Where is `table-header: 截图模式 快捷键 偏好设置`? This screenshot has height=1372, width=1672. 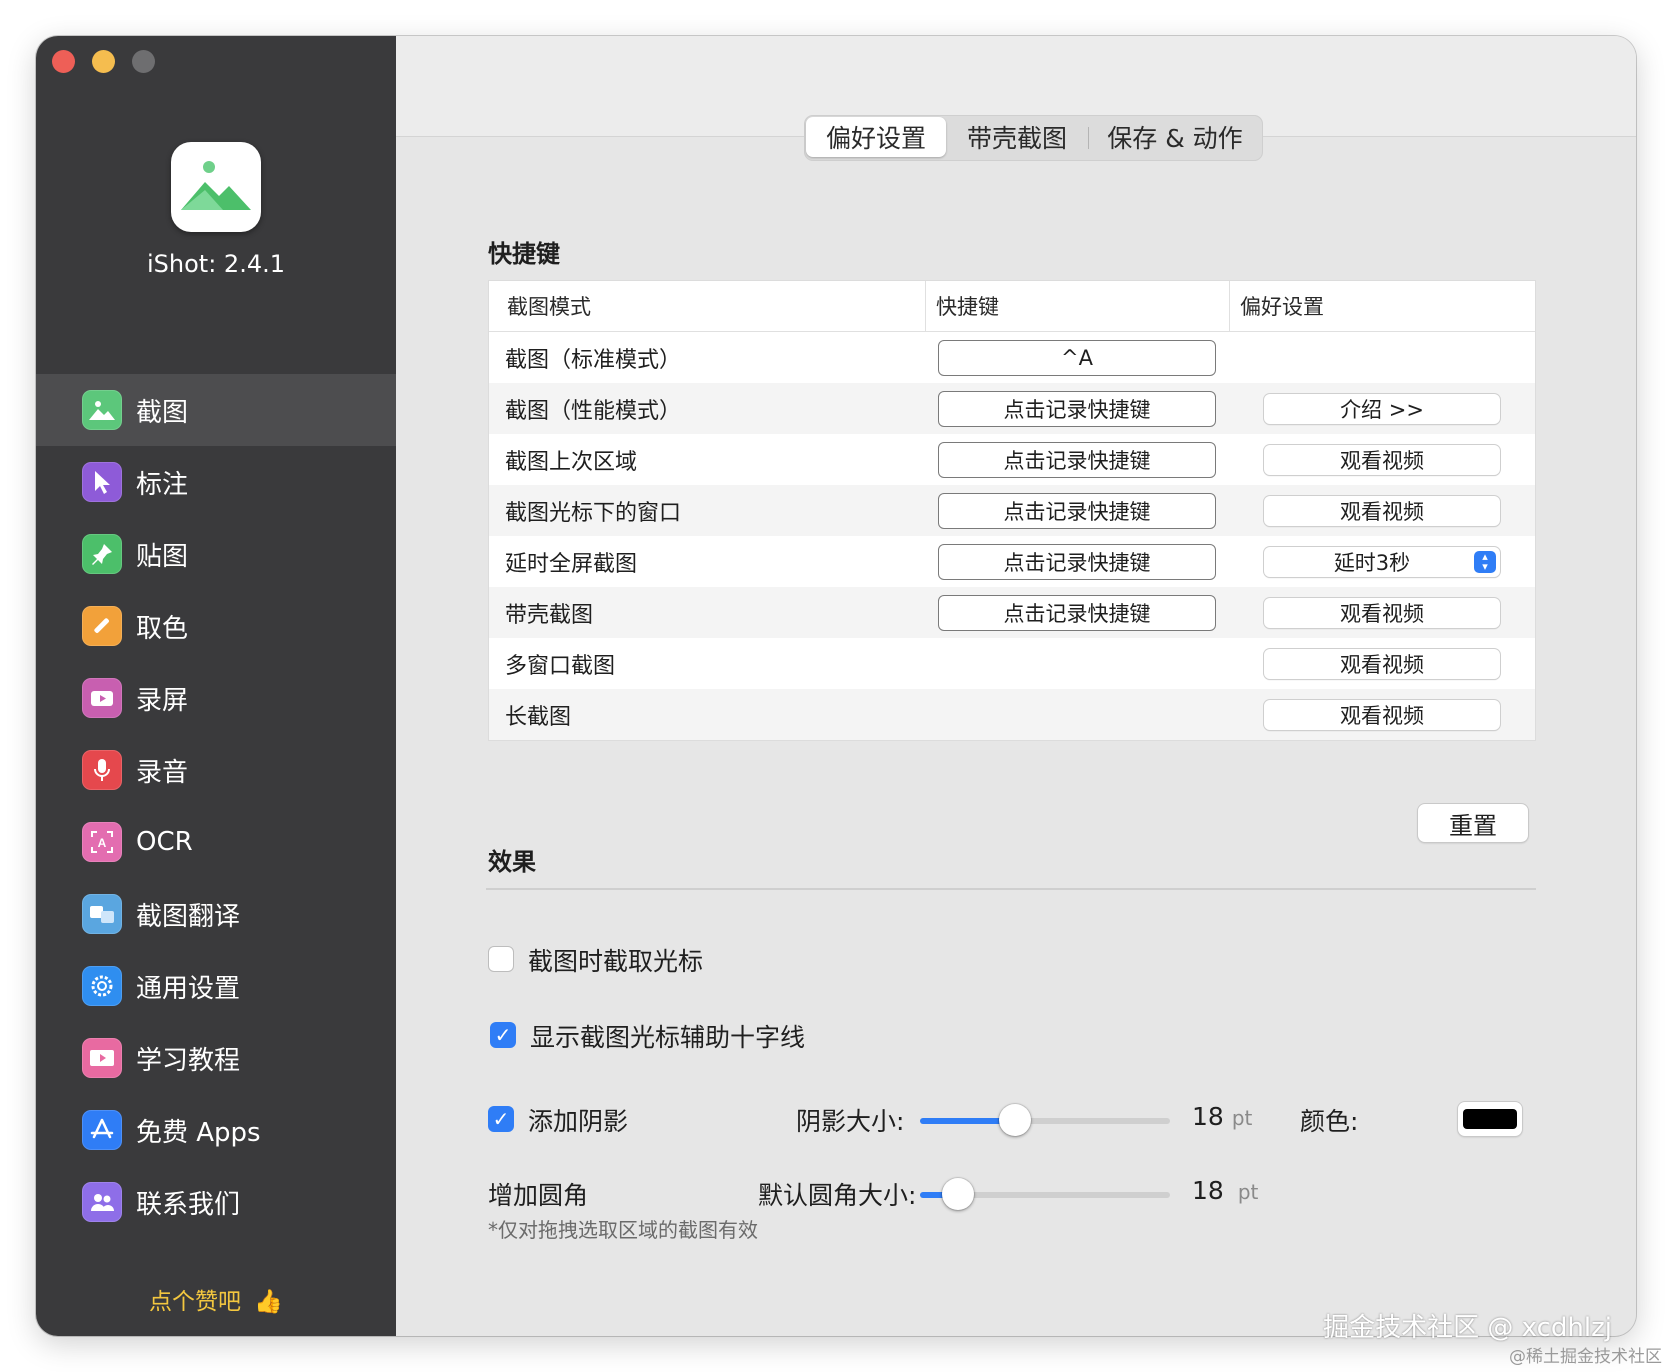 table-header: 截图模式 快捷键 偏好设置 is located at coordinates (1012, 306).